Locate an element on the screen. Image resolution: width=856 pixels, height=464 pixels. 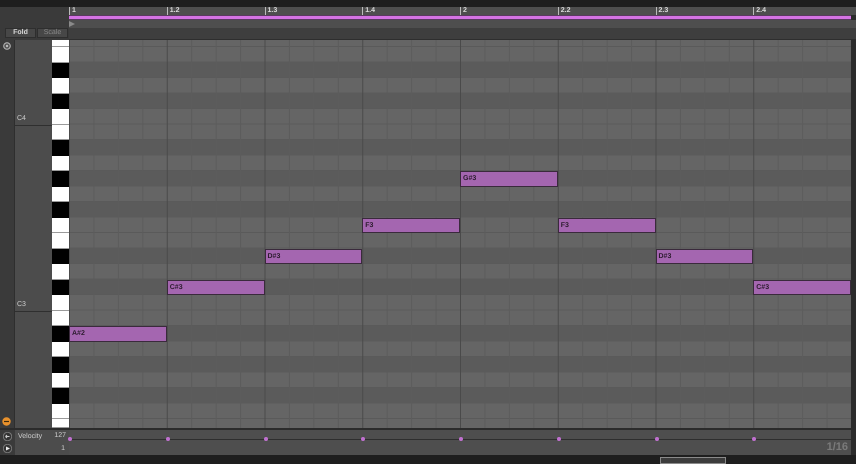
arrow-icon is located at coordinates (7, 436).